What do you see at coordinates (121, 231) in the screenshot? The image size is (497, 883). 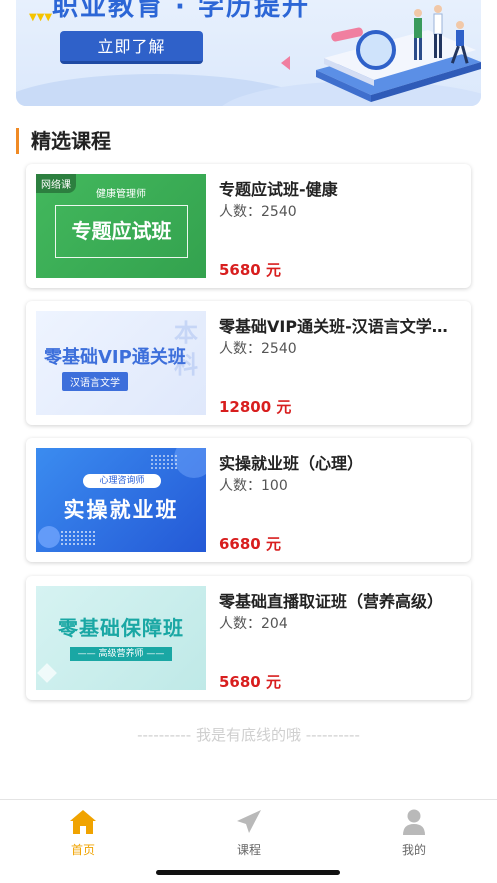 I see `thumbnail-title: 专题应试班` at bounding box center [121, 231].